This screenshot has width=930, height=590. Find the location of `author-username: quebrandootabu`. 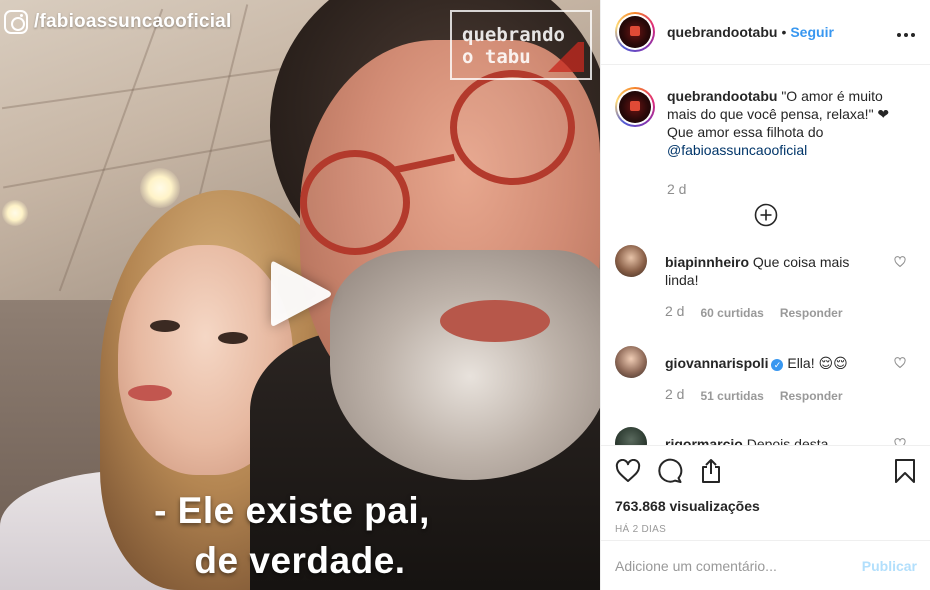

author-username: quebrandootabu is located at coordinates (722, 32).